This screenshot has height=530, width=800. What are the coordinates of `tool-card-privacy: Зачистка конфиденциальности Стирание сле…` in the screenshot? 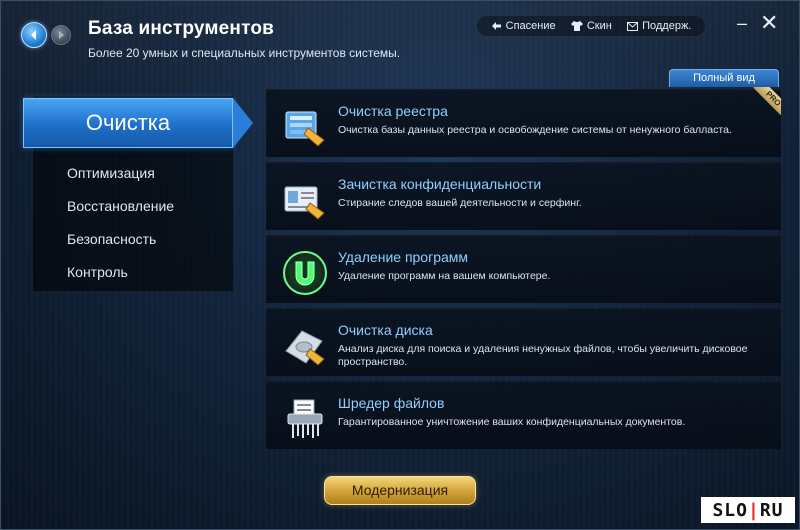 It's located at (523, 196).